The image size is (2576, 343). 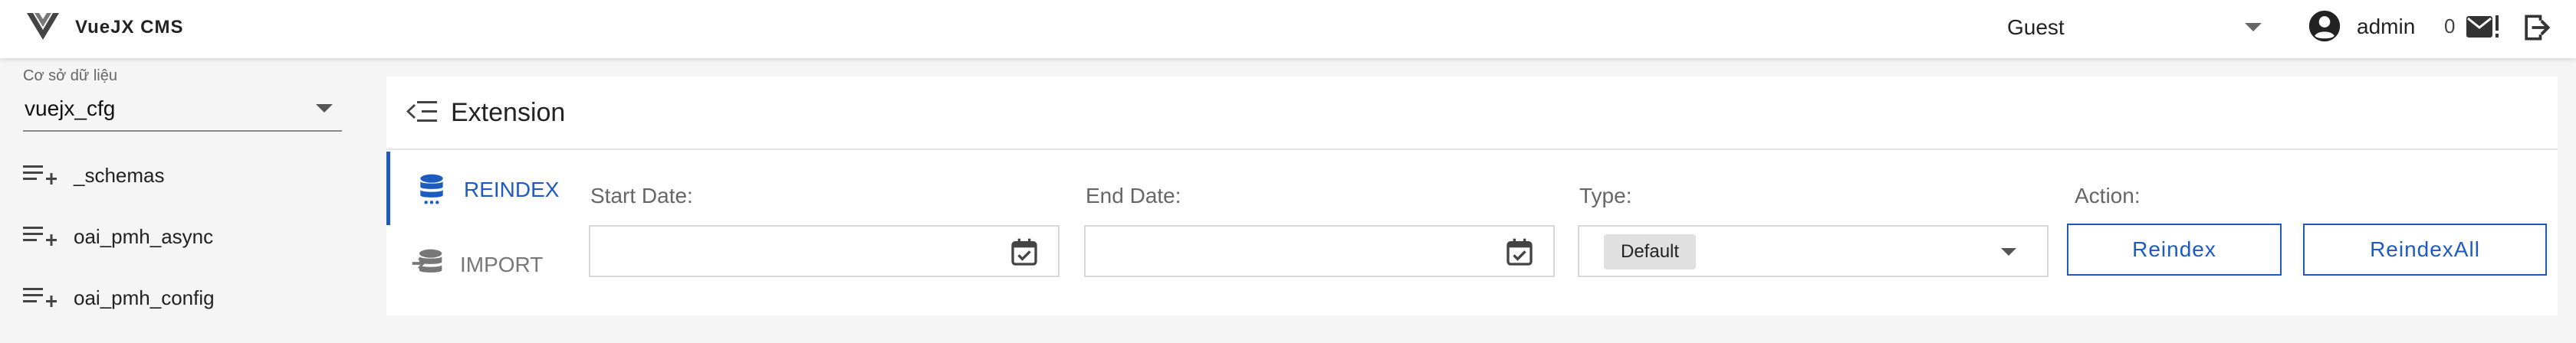 I want to click on user-select: Guest, so click(x=2138, y=26).